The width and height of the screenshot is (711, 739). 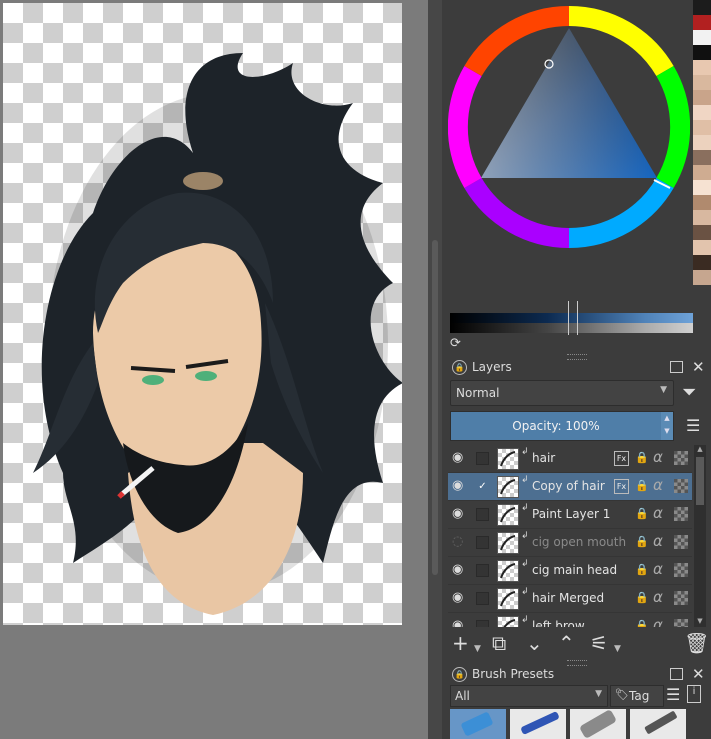 What do you see at coordinates (569, 127) in the screenshot?
I see `hue-ring-triangle` at bounding box center [569, 127].